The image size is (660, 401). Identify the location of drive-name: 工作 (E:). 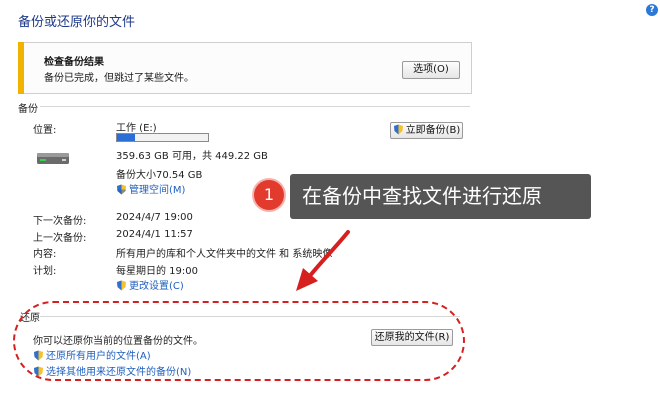
(136, 128).